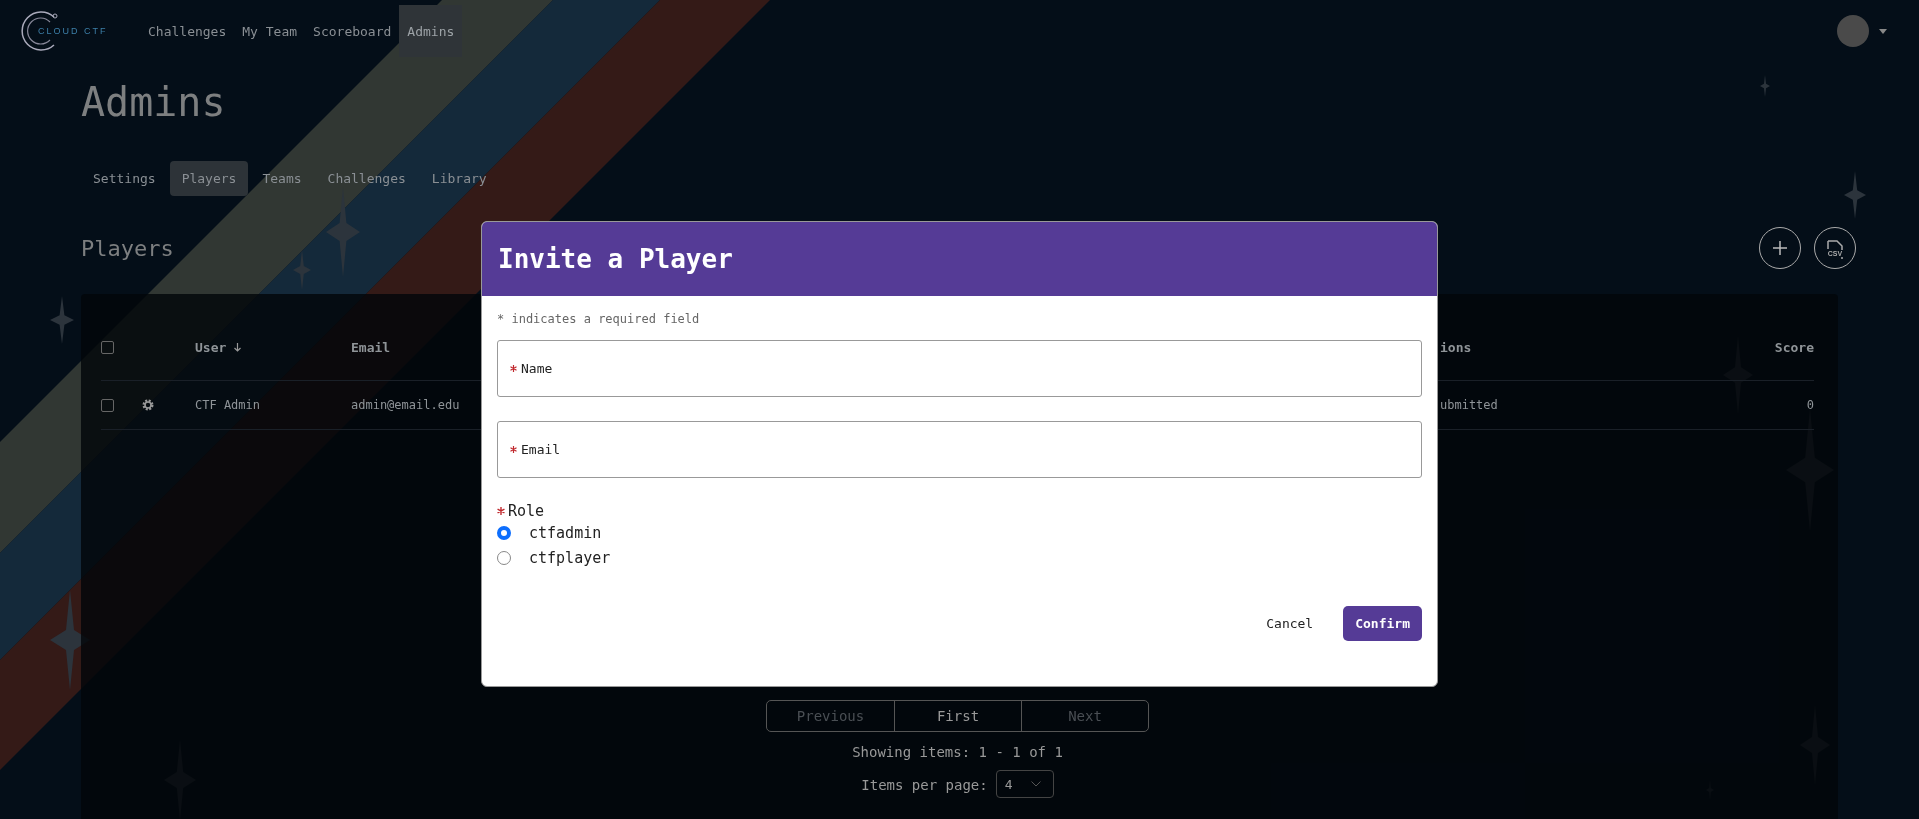  I want to click on required-hint: * indicates a required field, so click(599, 319).